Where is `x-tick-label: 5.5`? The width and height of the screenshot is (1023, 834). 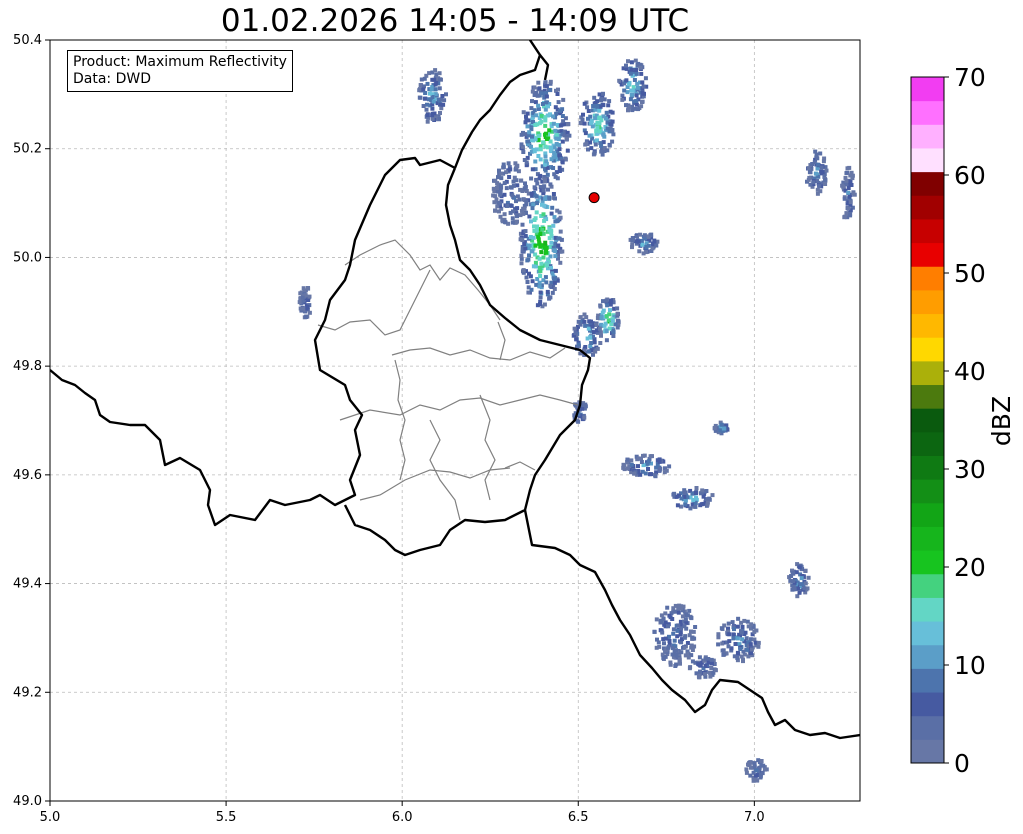
x-tick-label: 5.5 is located at coordinates (226, 817).